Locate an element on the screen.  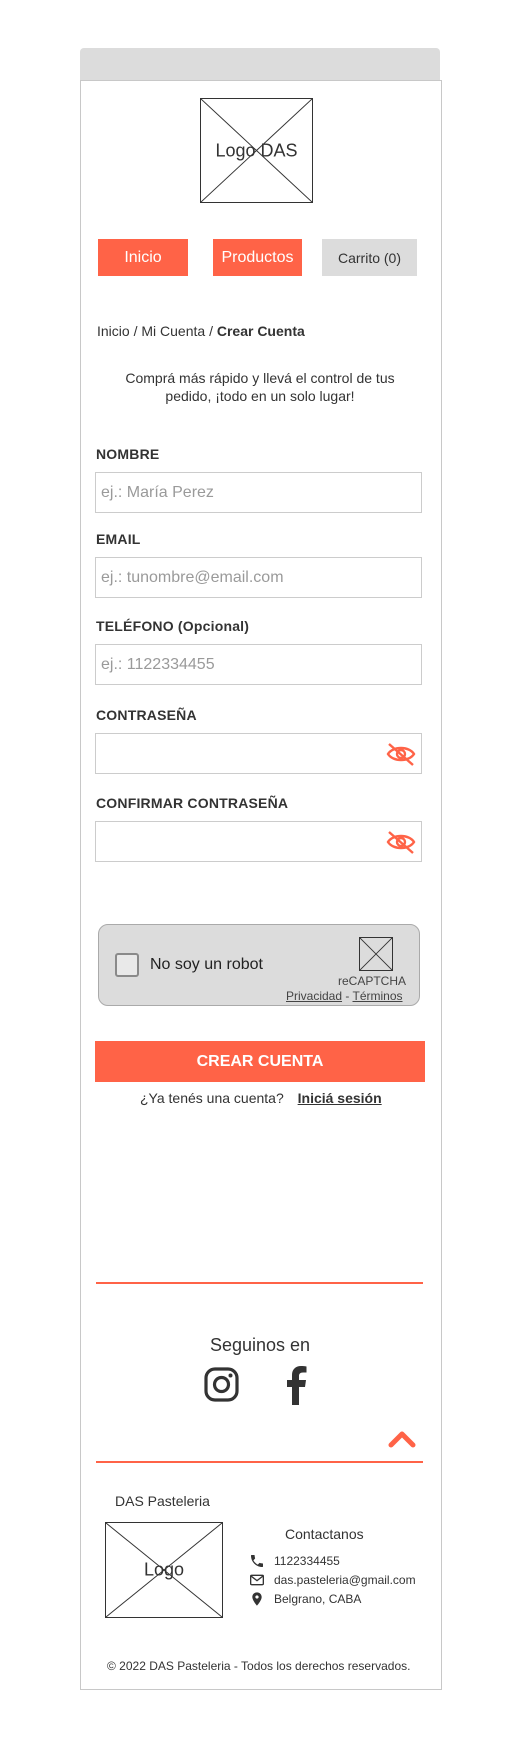
login-prompt: ¿Ya tenés una cuenta? Iniciá sesión is located at coordinates (261, 1098).